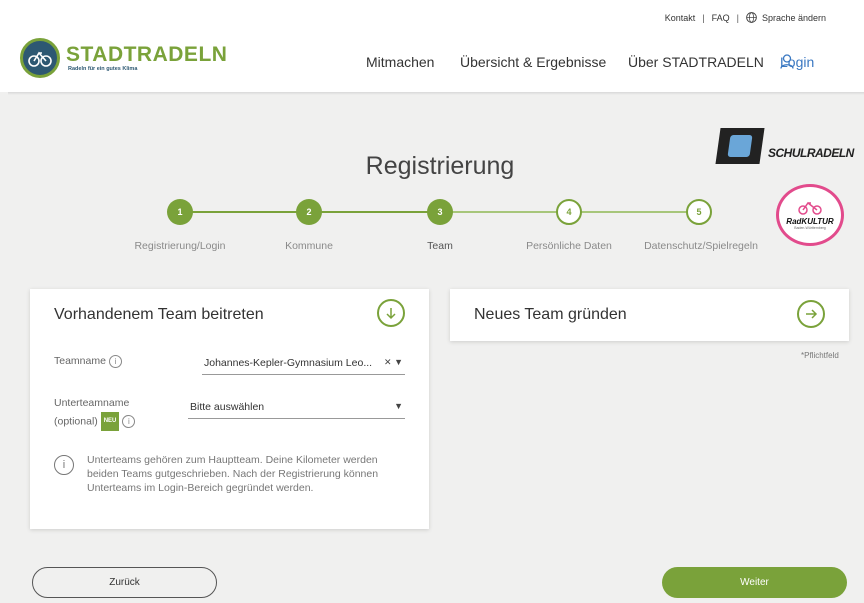 Image resolution: width=864 pixels, height=603 pixels. I want to click on subteam-select: Bitte auswählen ▼, so click(296, 408).